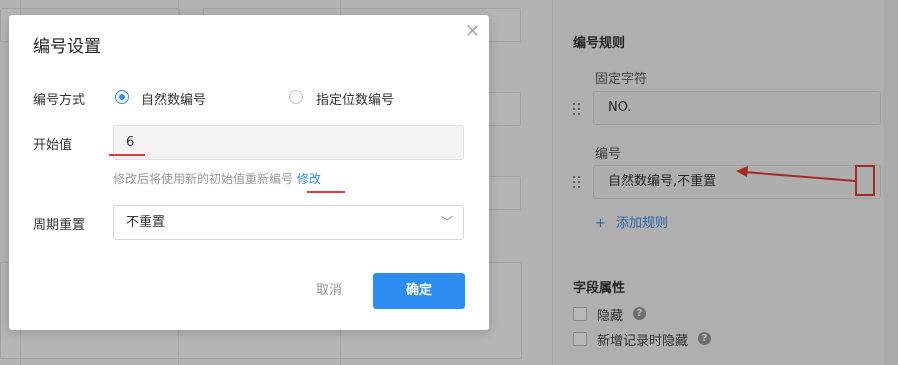 This screenshot has width=898, height=365. Describe the element at coordinates (203, 179) in the screenshot. I see `hint-text: 修改后将使用新的初始值重新编号` at that location.